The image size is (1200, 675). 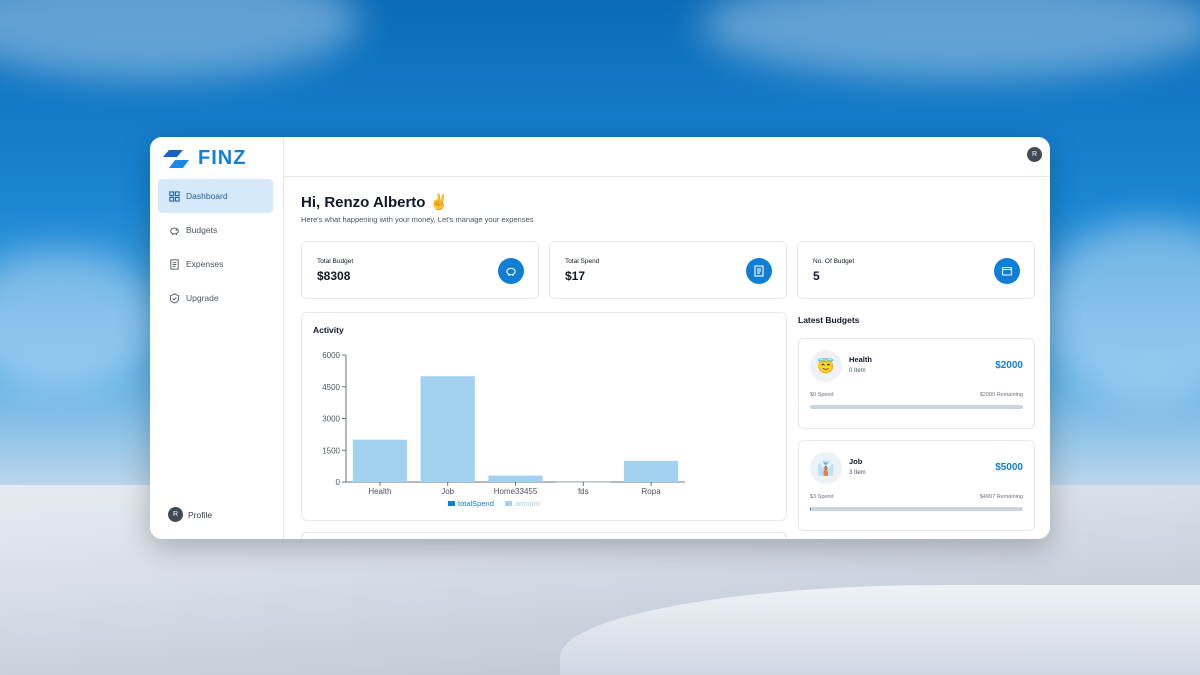 I want to click on legend-label-amount: amount, so click(x=528, y=503).